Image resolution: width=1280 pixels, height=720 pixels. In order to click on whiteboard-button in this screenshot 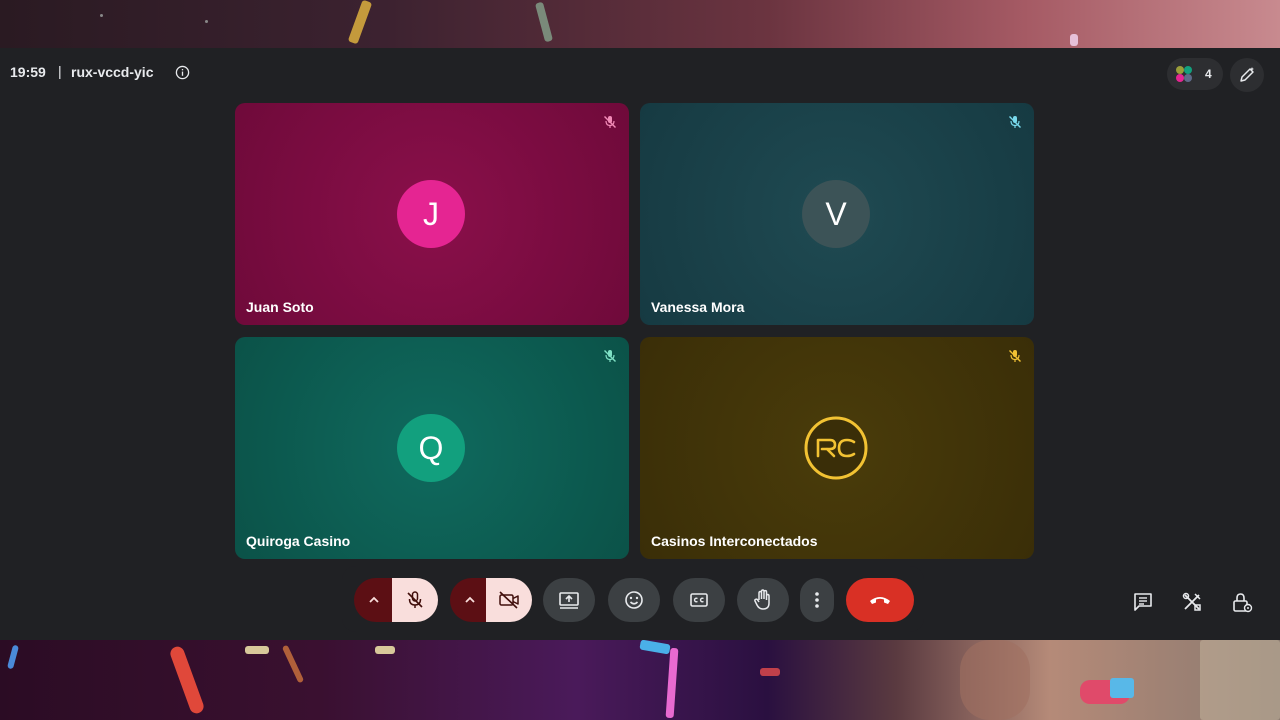, I will do `click(1247, 75)`.